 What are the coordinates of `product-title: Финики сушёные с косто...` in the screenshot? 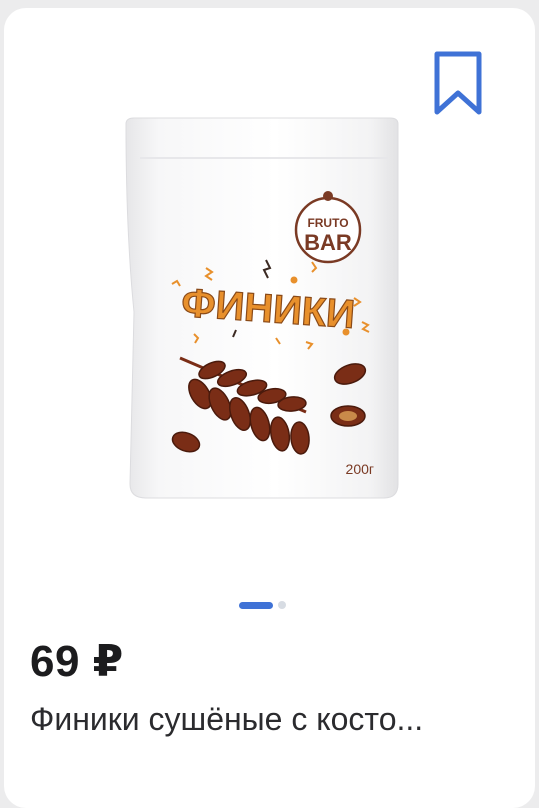 It's located at (275, 719).